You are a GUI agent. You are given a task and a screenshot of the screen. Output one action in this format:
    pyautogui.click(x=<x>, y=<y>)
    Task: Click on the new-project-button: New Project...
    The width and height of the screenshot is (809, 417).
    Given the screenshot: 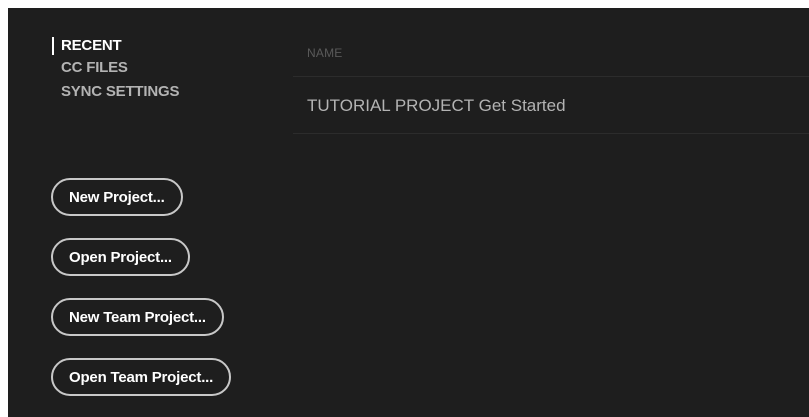 What is the action you would take?
    pyautogui.click(x=117, y=197)
    